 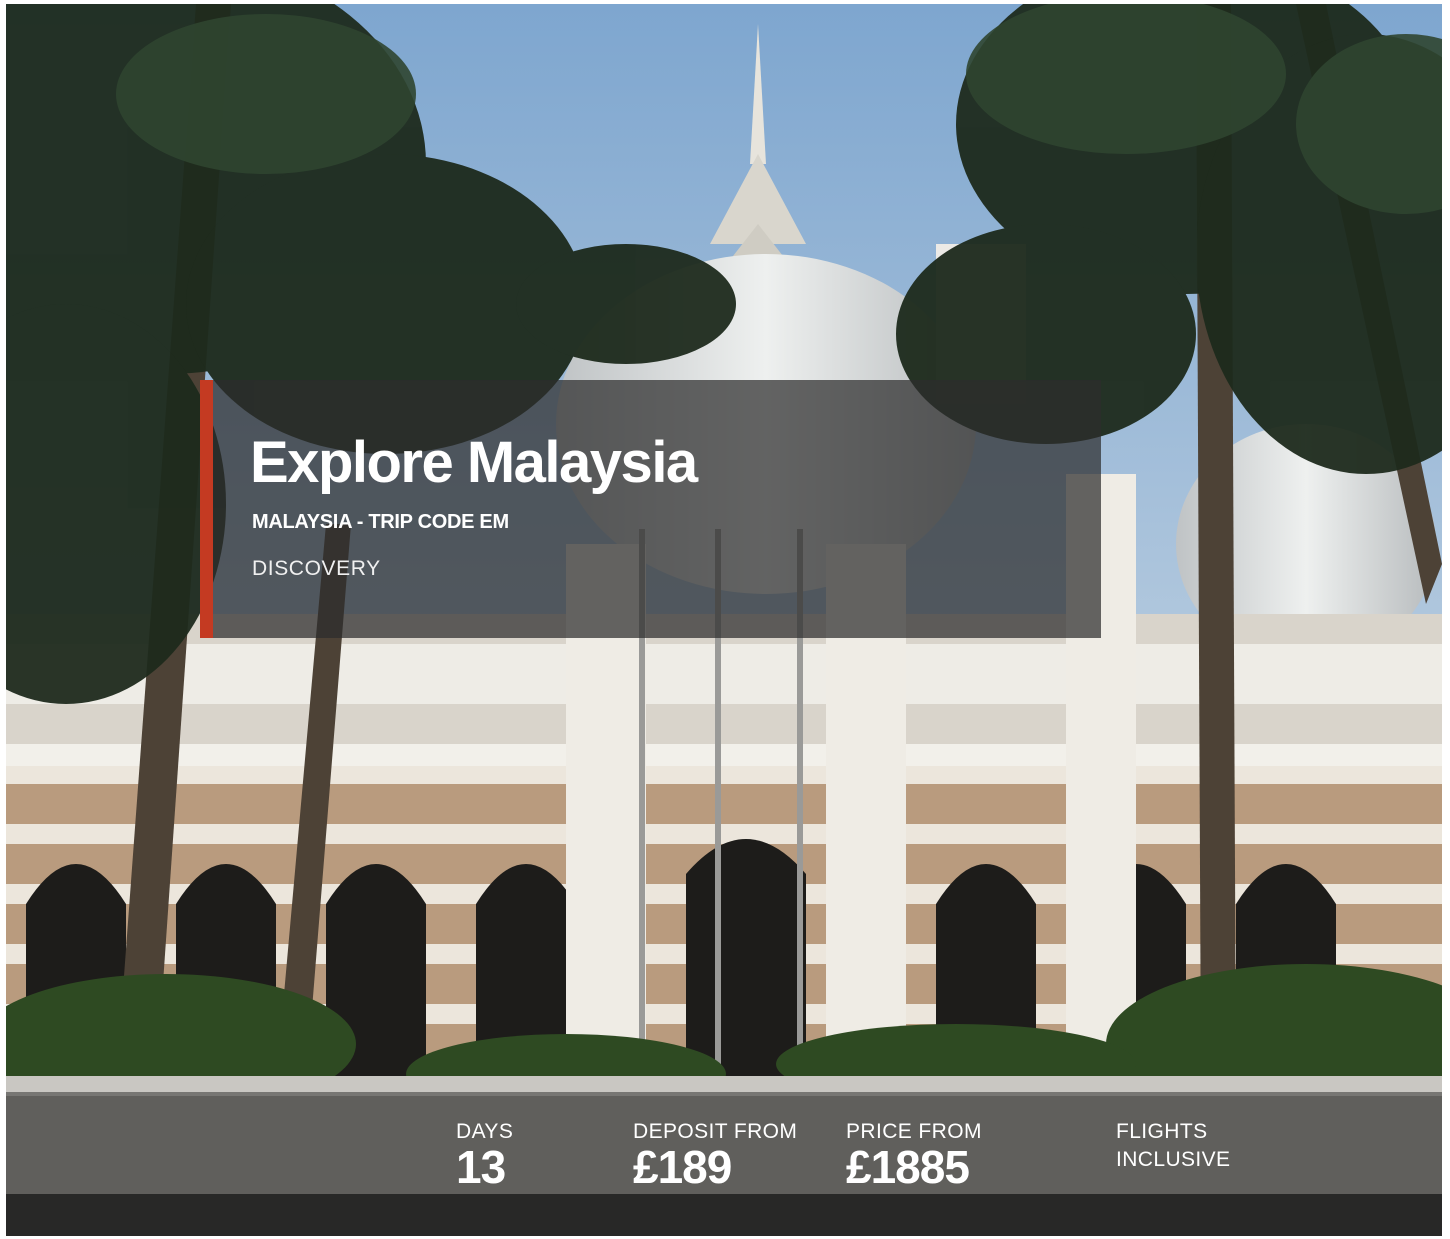 What do you see at coordinates (682, 1167) in the screenshot?
I see `stat-deposit-value: £189` at bounding box center [682, 1167].